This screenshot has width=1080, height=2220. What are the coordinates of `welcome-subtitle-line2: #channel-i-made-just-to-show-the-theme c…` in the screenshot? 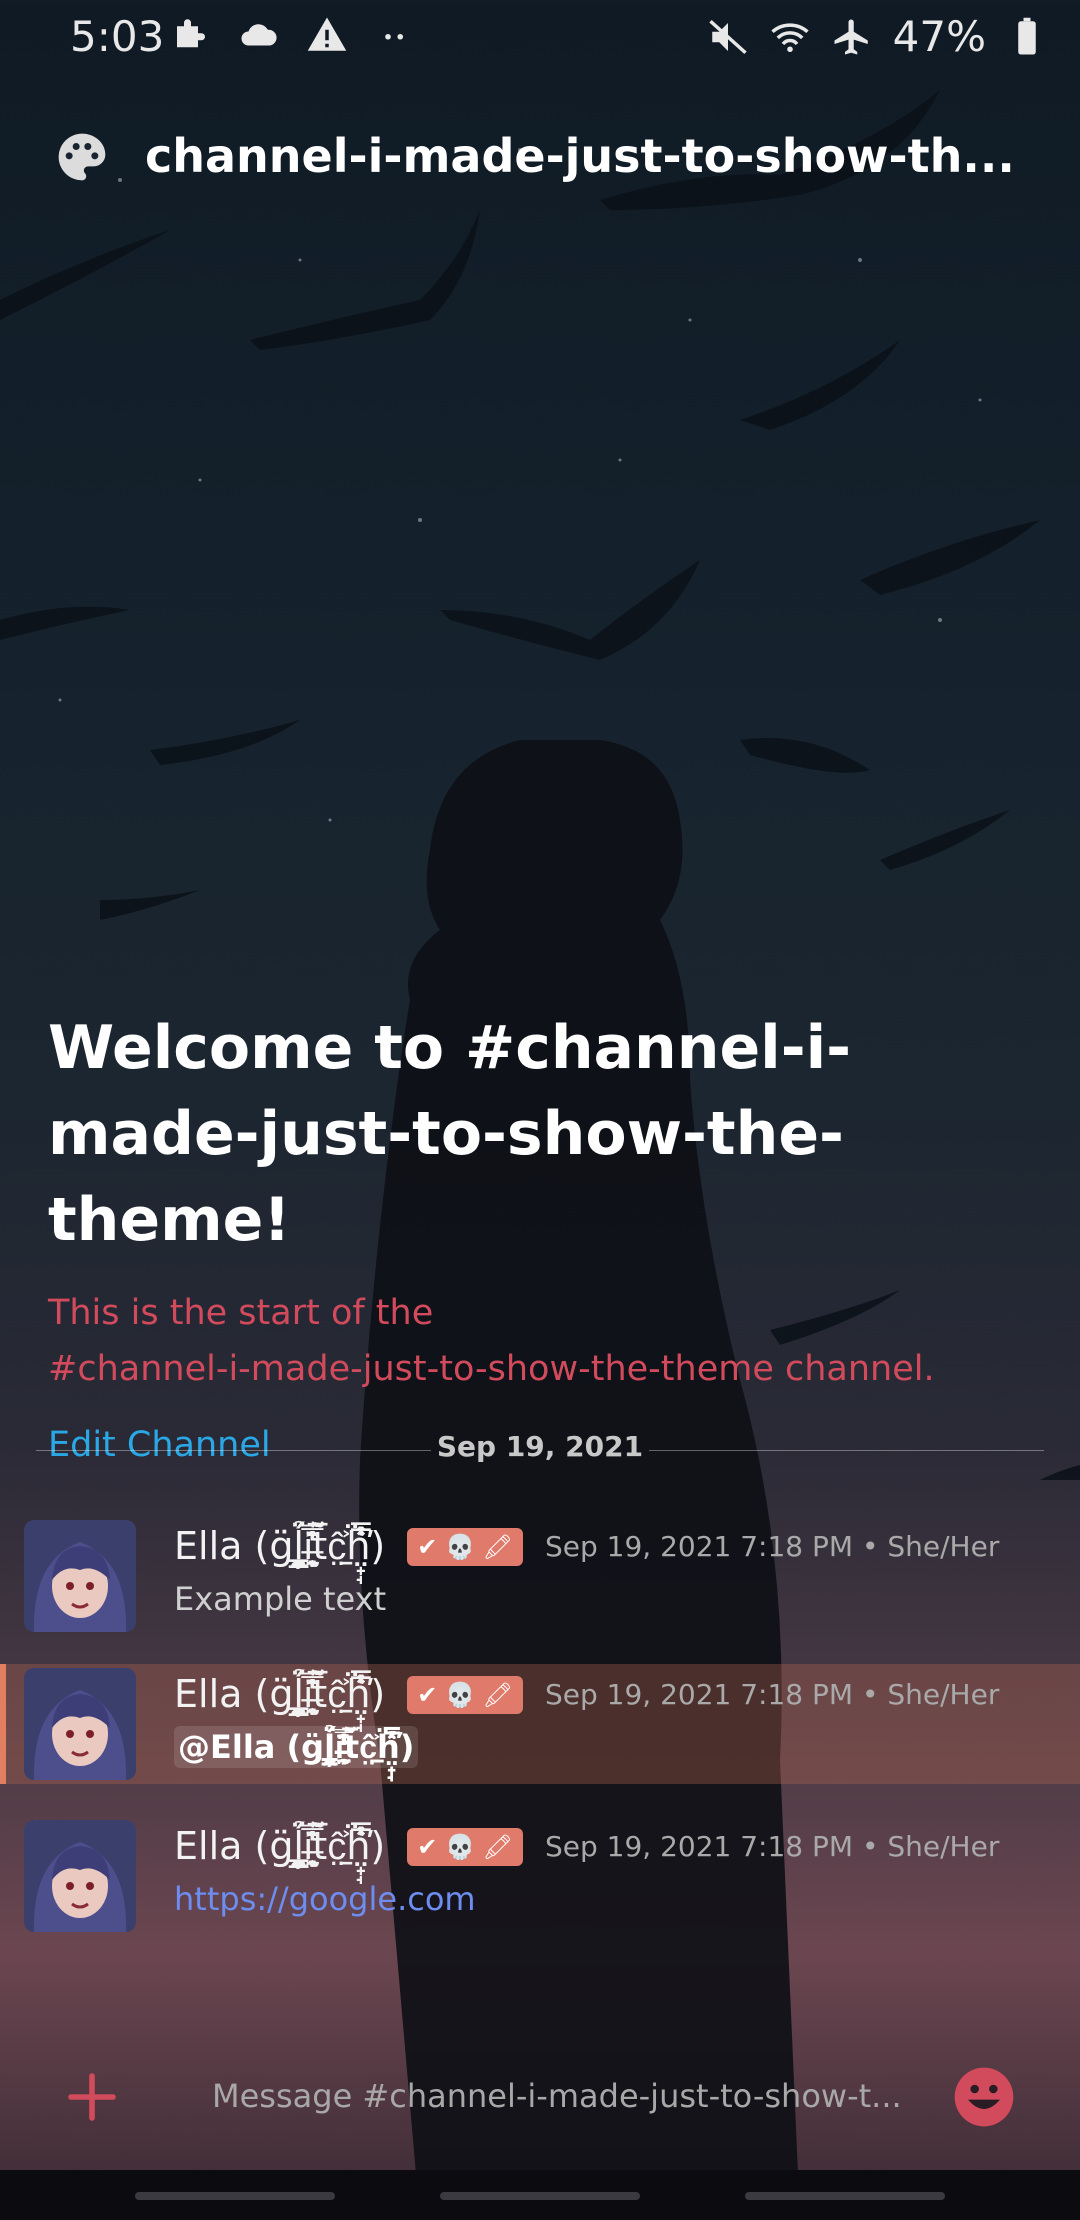 It's located at (491, 1369).